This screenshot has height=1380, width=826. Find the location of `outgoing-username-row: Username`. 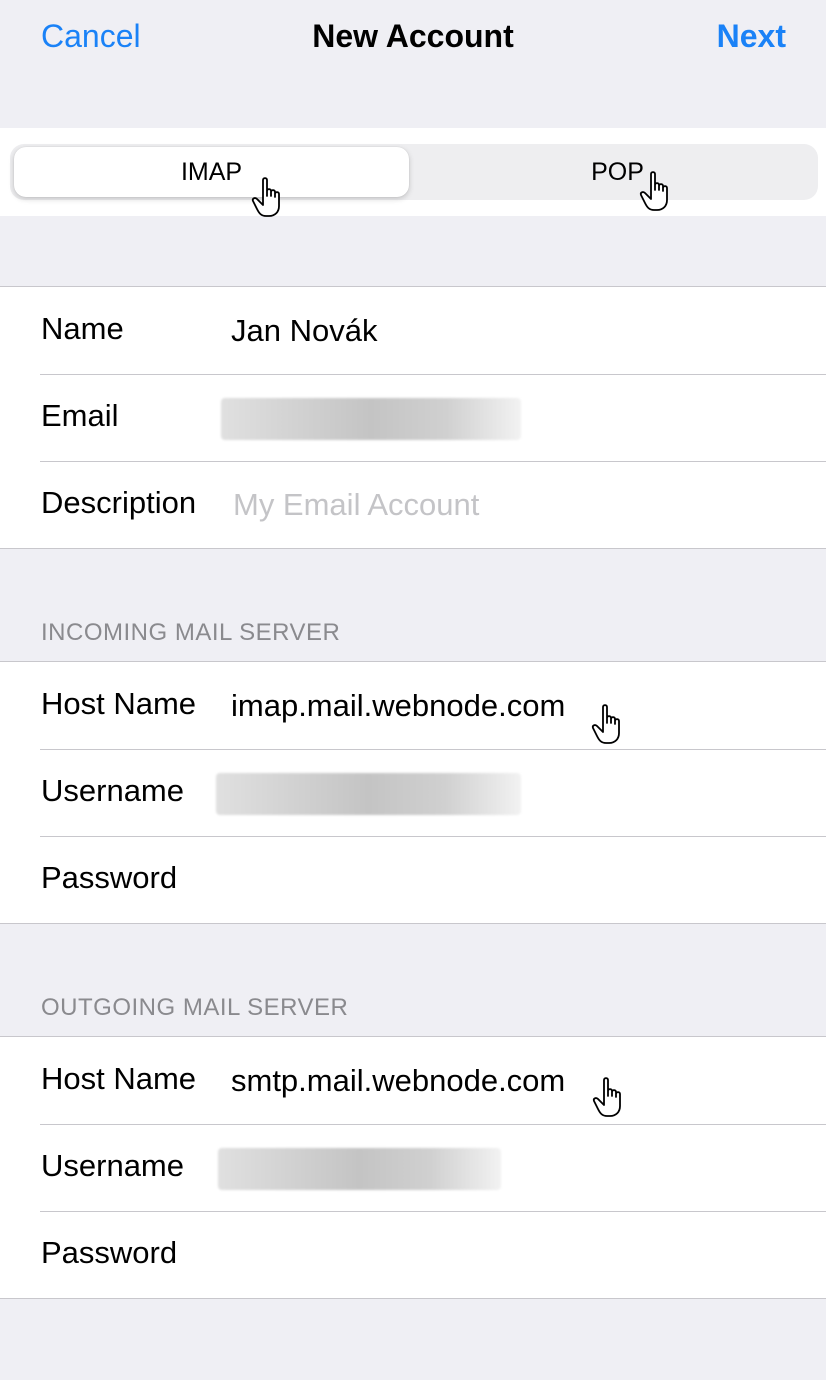

outgoing-username-row: Username is located at coordinates (413, 1167).